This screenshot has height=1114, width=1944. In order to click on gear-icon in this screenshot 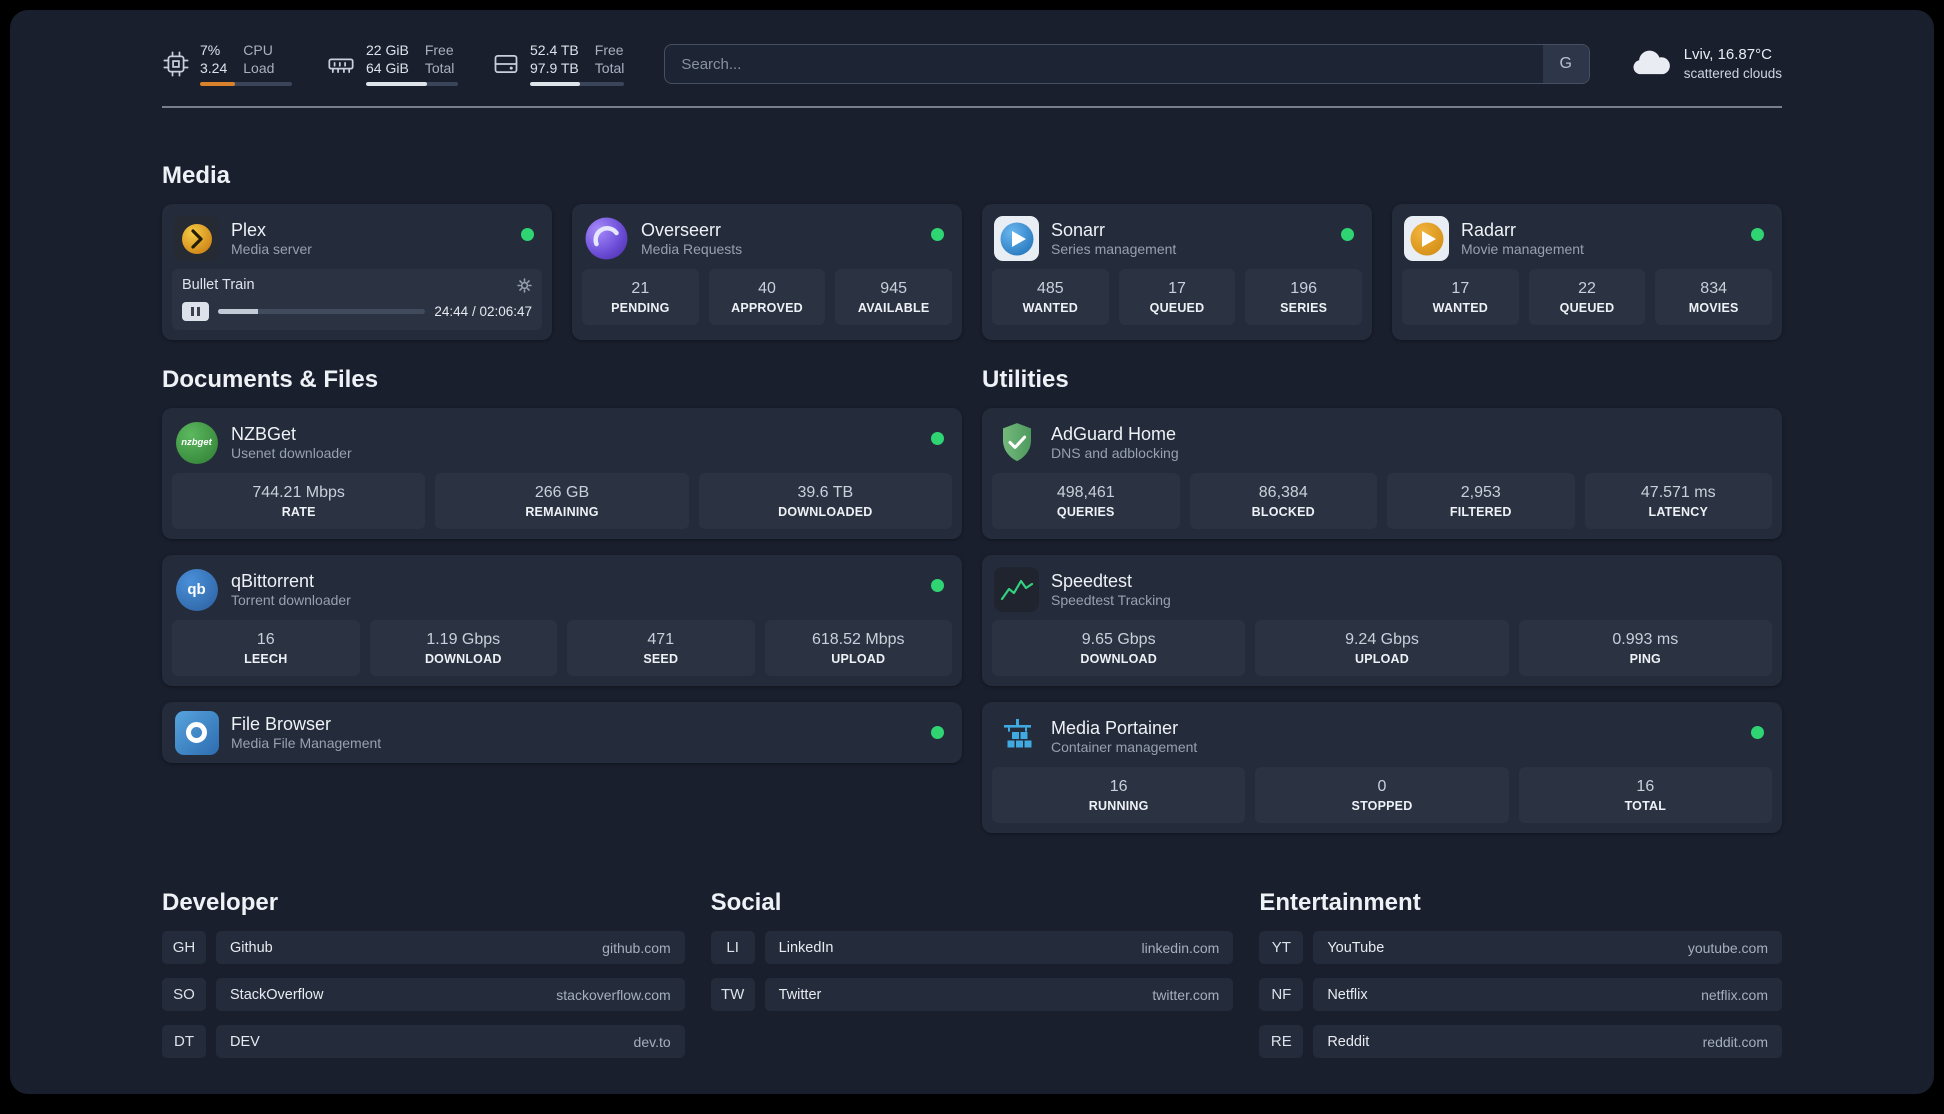, I will do `click(524, 285)`.